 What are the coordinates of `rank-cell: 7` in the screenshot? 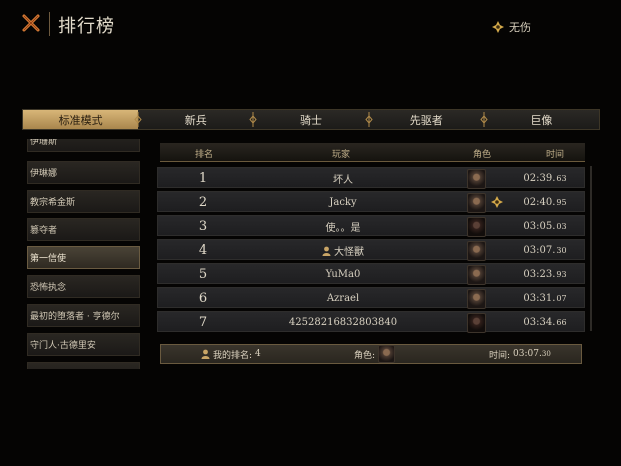 It's located at (203, 322).